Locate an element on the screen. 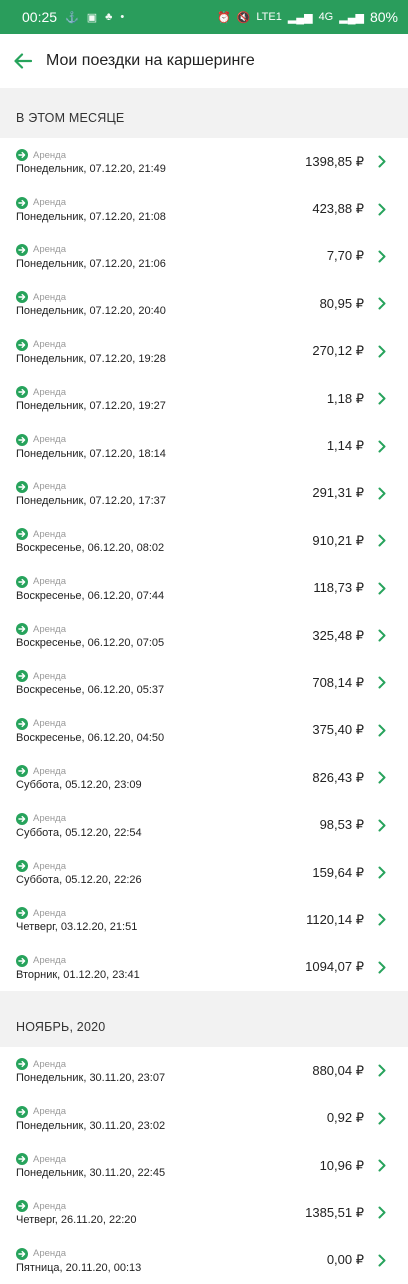  app-bar: Мои поездки на каршеринге is located at coordinates (204, 61).